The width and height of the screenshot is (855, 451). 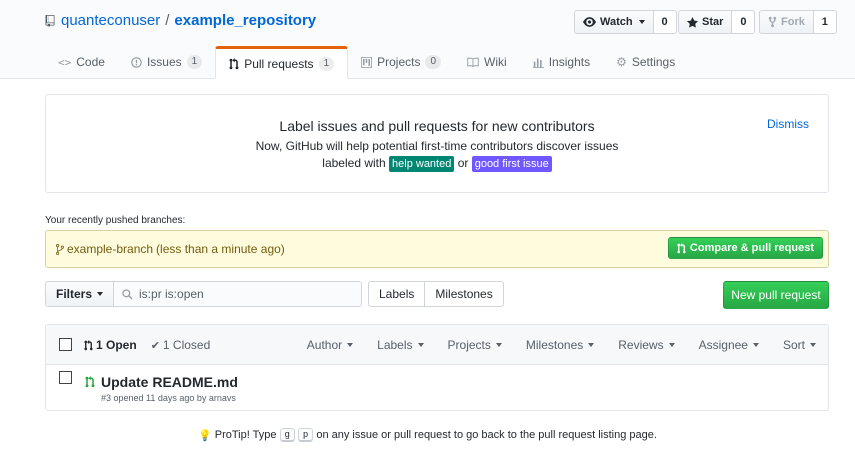 I want to click on star-group: Star 0, so click(x=717, y=22).